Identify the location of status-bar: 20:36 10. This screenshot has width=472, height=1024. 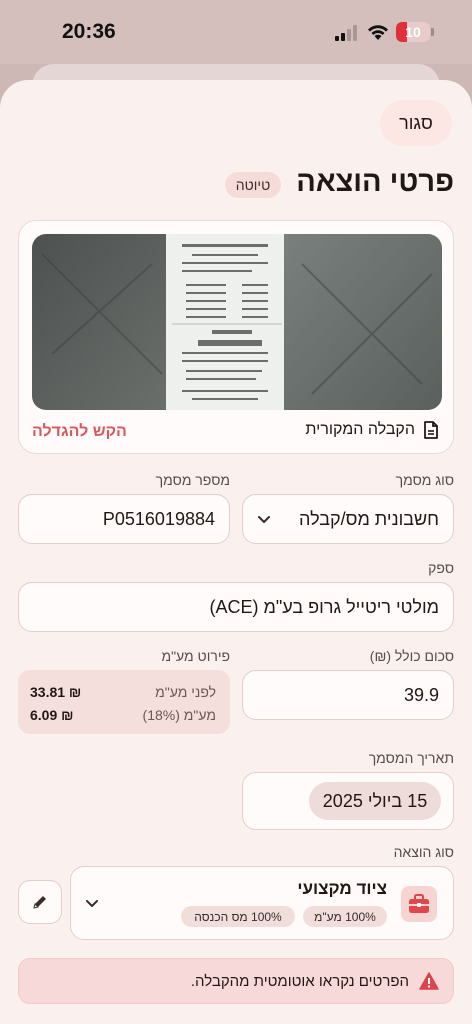
(236, 32).